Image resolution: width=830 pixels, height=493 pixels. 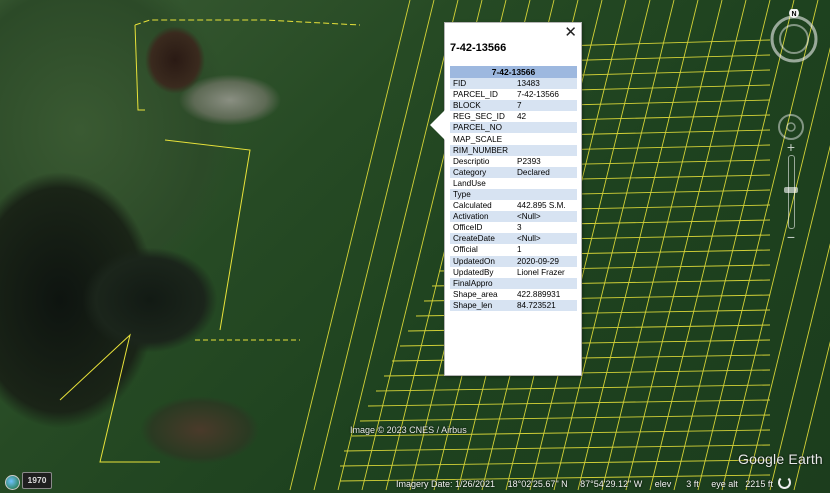 I want to click on loading-spinner-icon, so click(x=784, y=482).